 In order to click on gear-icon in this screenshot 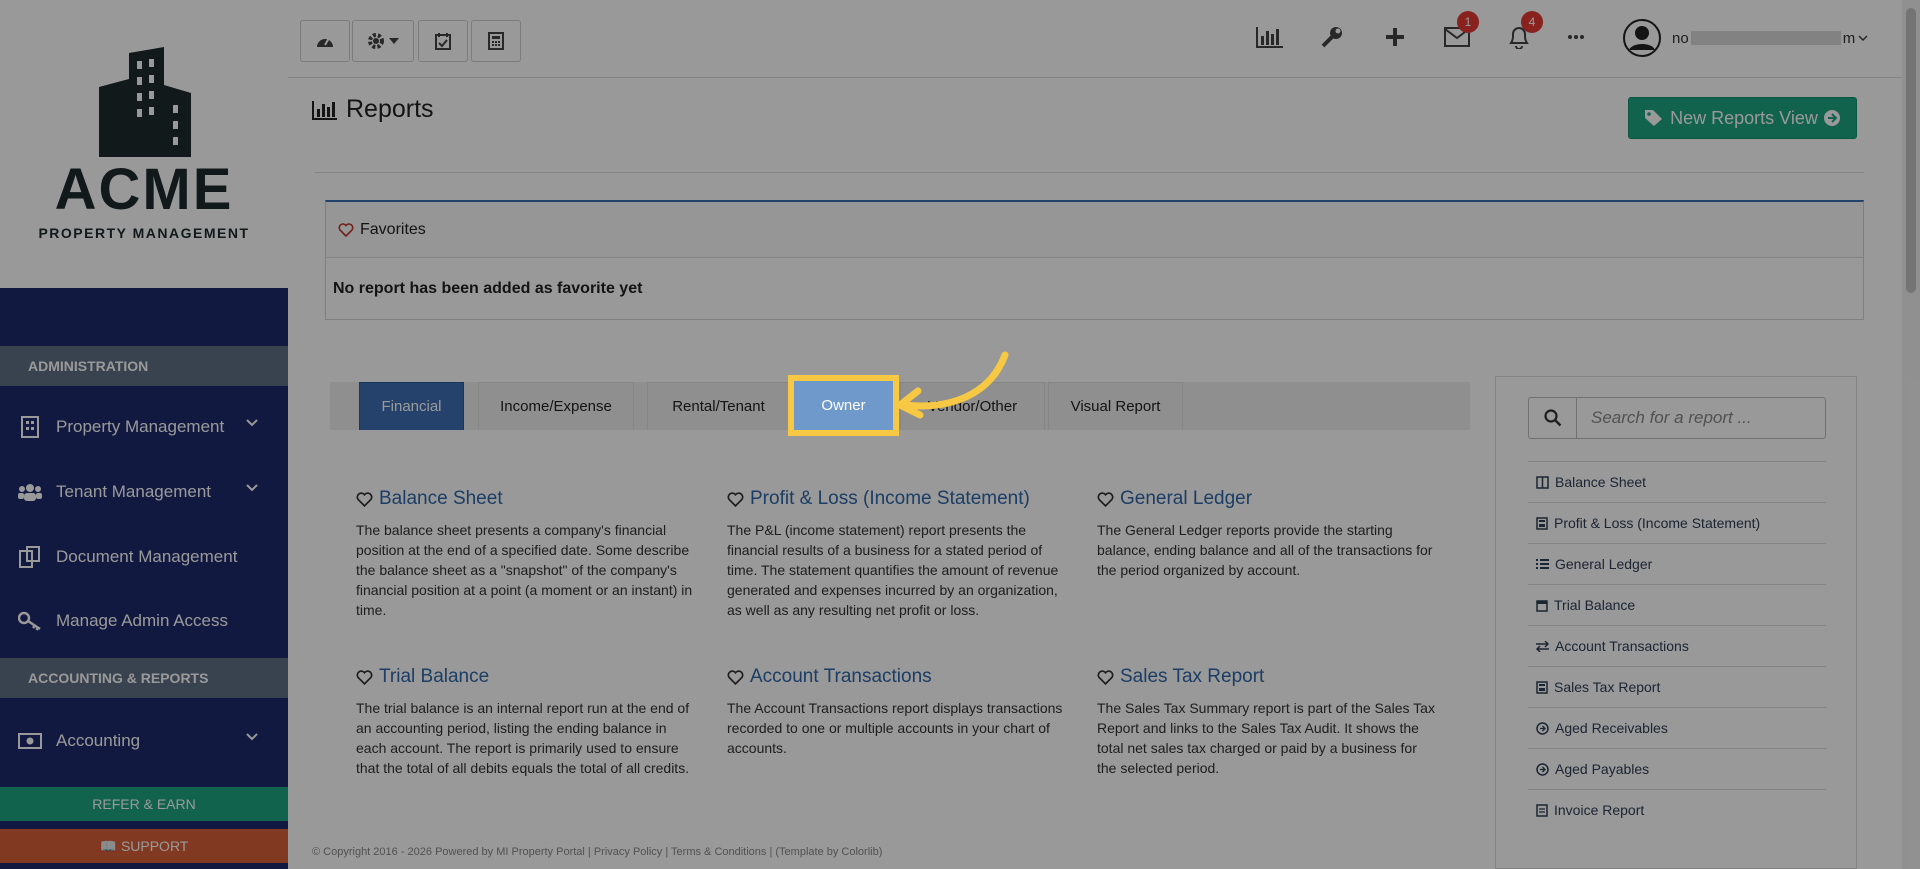, I will do `click(376, 41)`.